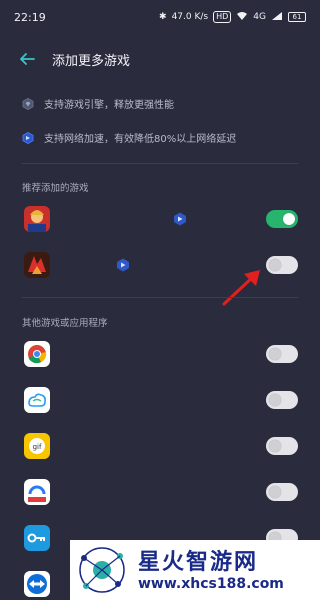  What do you see at coordinates (277, 17) in the screenshot?
I see `signal-icon` at bounding box center [277, 17].